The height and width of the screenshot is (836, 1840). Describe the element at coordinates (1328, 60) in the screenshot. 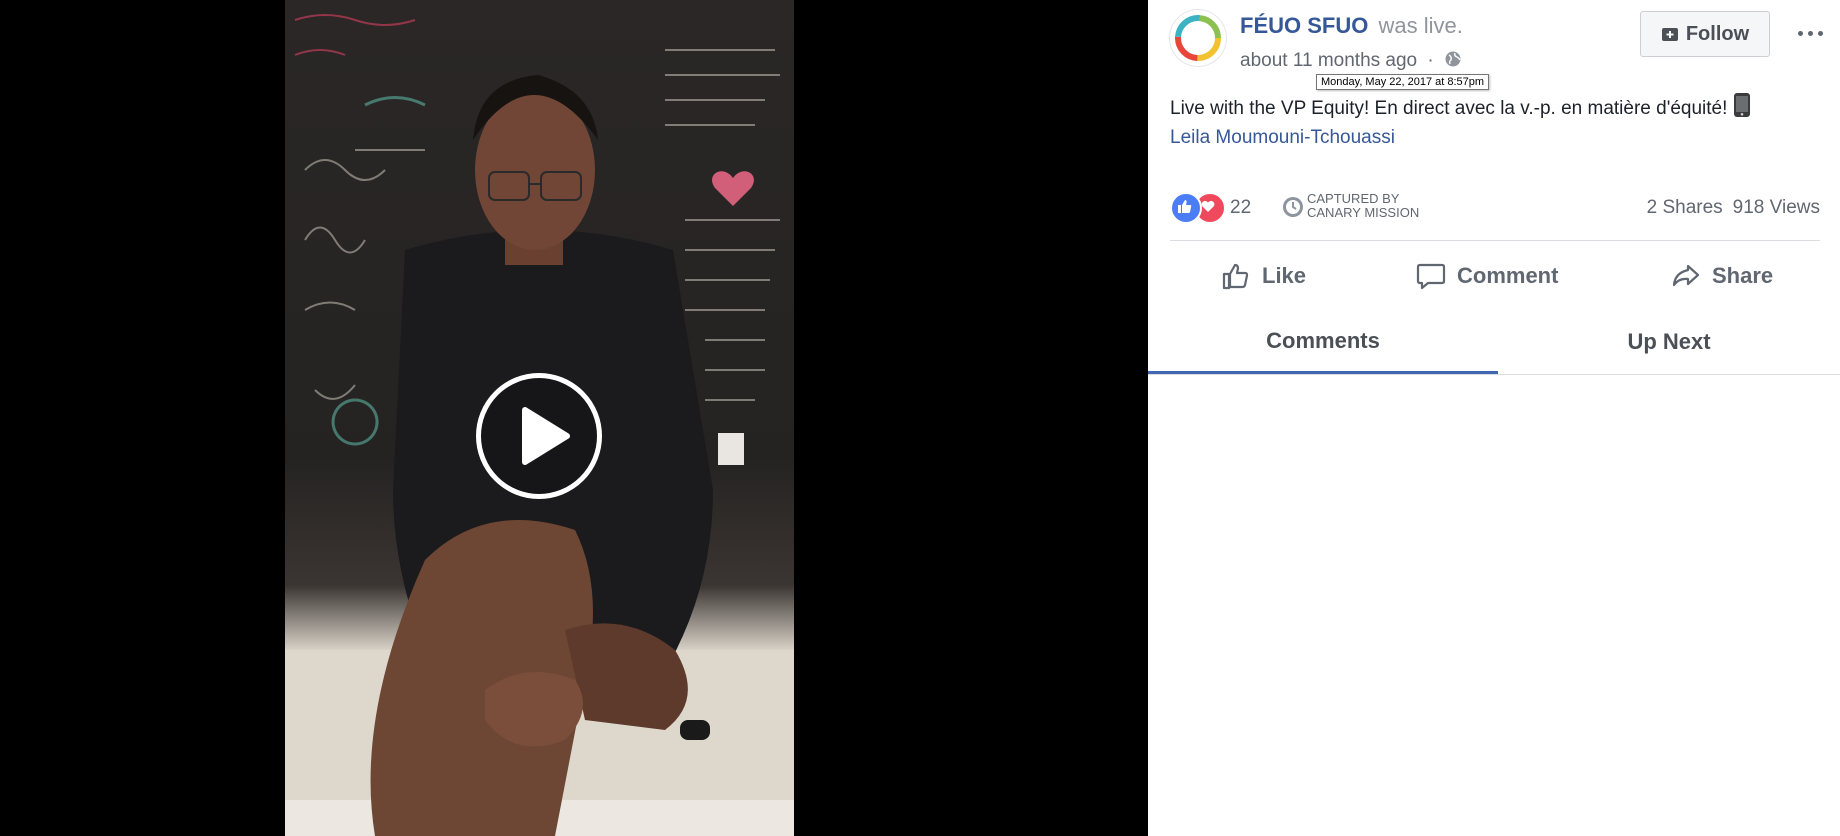

I see `post-time-link: about 11 months ago` at that location.